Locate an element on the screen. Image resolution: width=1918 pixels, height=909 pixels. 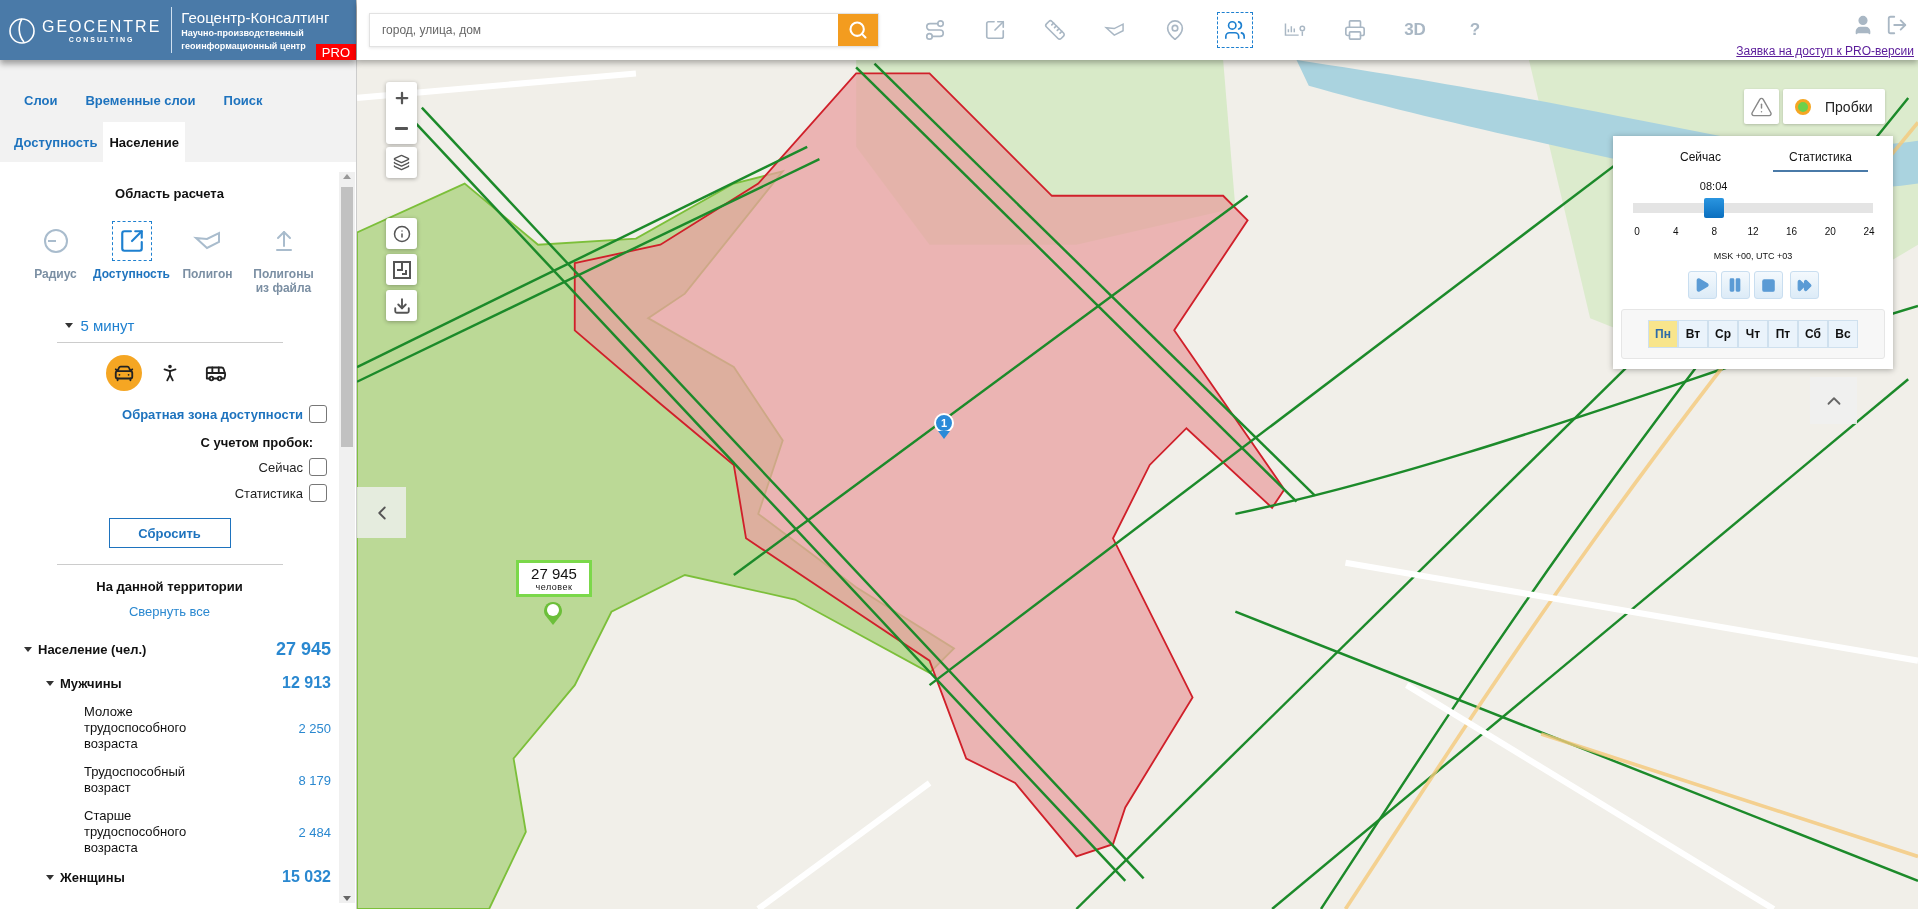
stat-value: 15 032 is located at coordinates (306, 877).